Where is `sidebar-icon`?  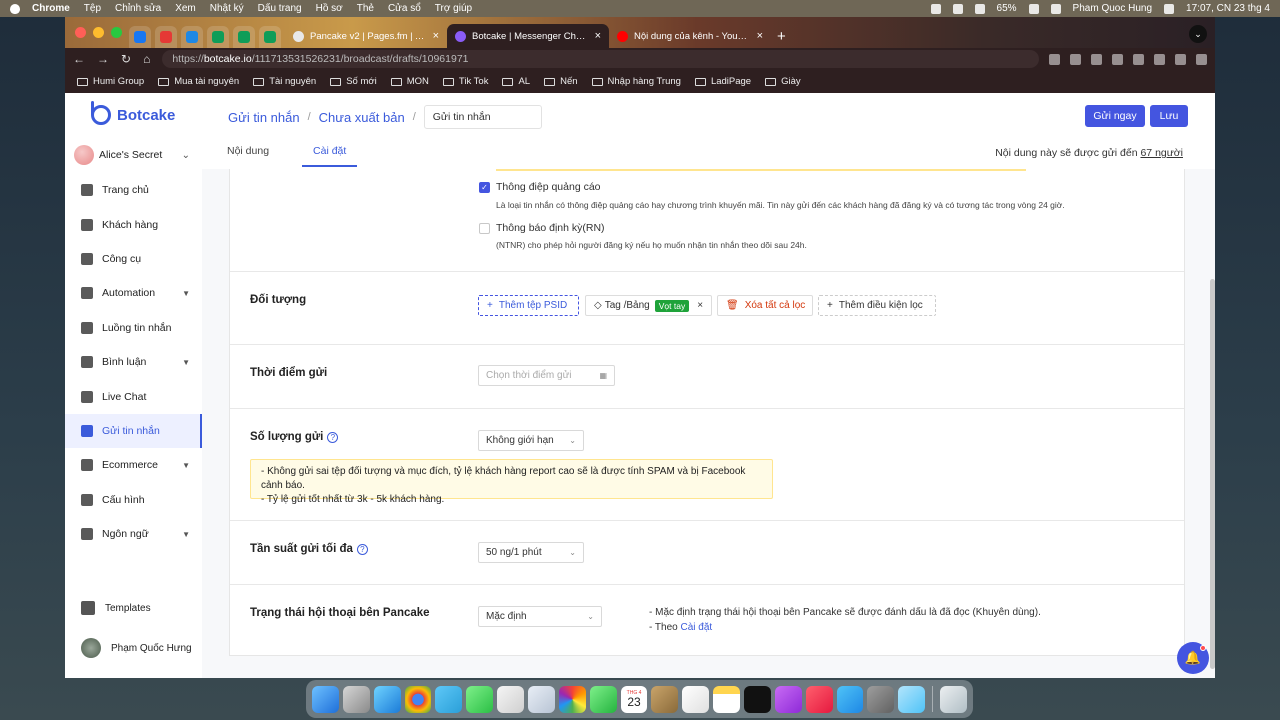 sidebar-icon is located at coordinates (1159, 59).